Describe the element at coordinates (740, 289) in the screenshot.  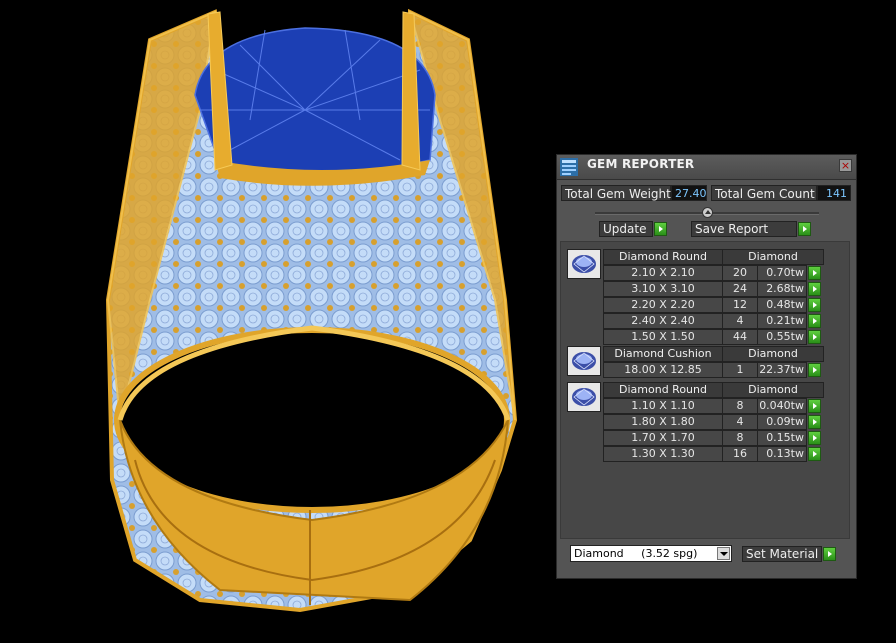
I see `gem-count-cell: 24` at that location.